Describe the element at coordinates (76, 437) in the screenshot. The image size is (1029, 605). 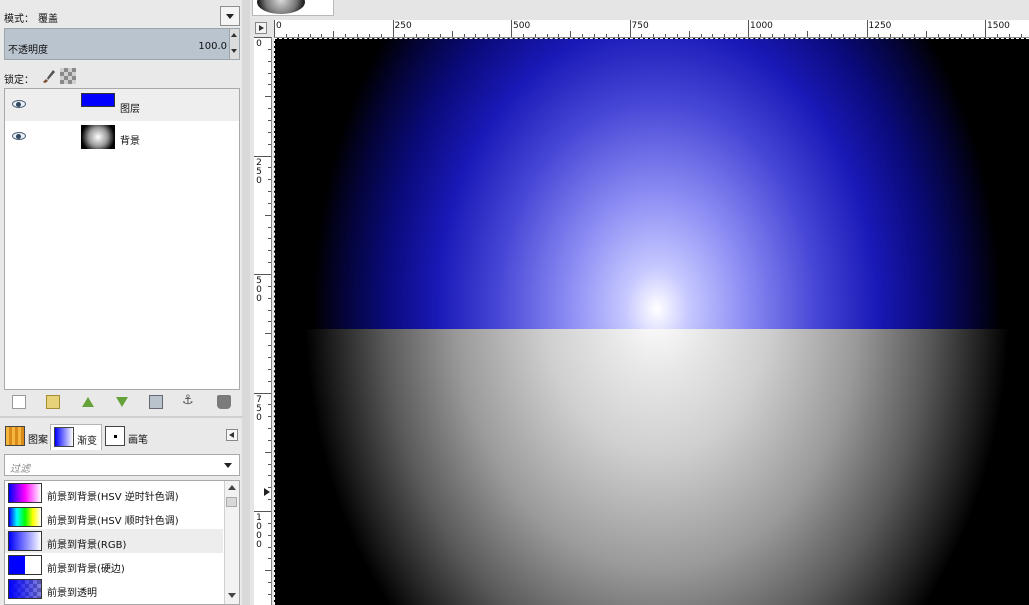
I see `tab-gradients: 渐变` at that location.